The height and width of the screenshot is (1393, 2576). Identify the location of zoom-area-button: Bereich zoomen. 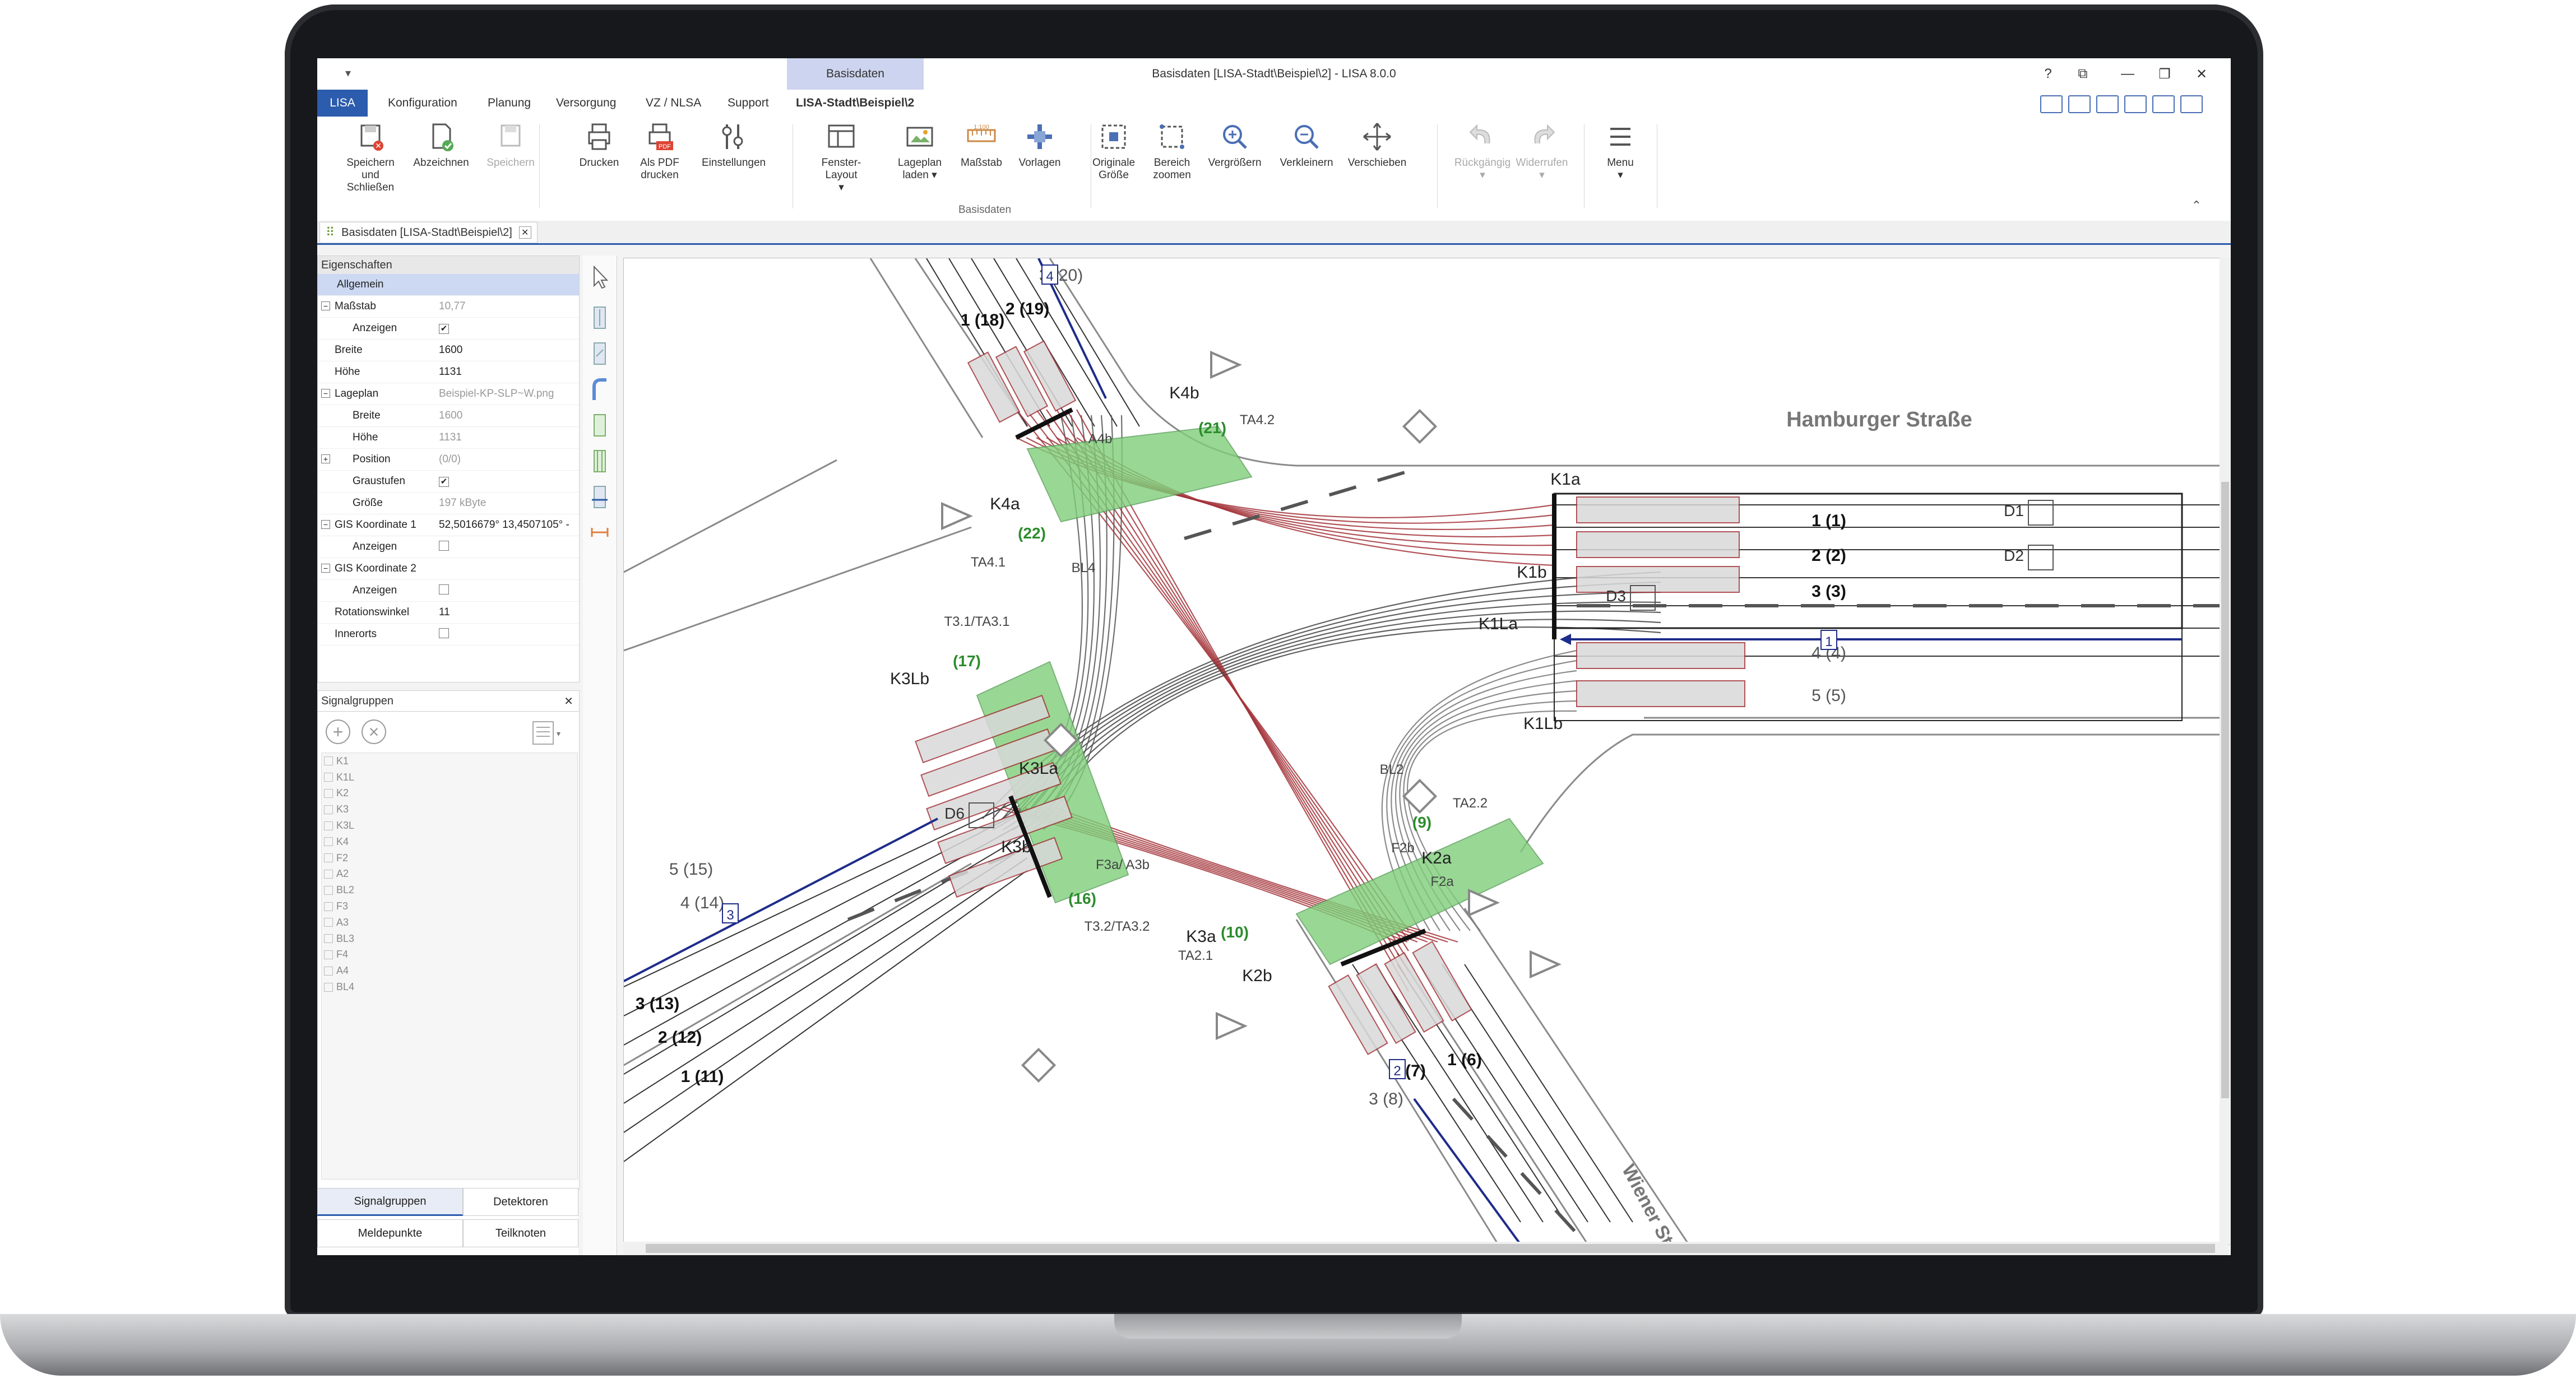
(1172, 151).